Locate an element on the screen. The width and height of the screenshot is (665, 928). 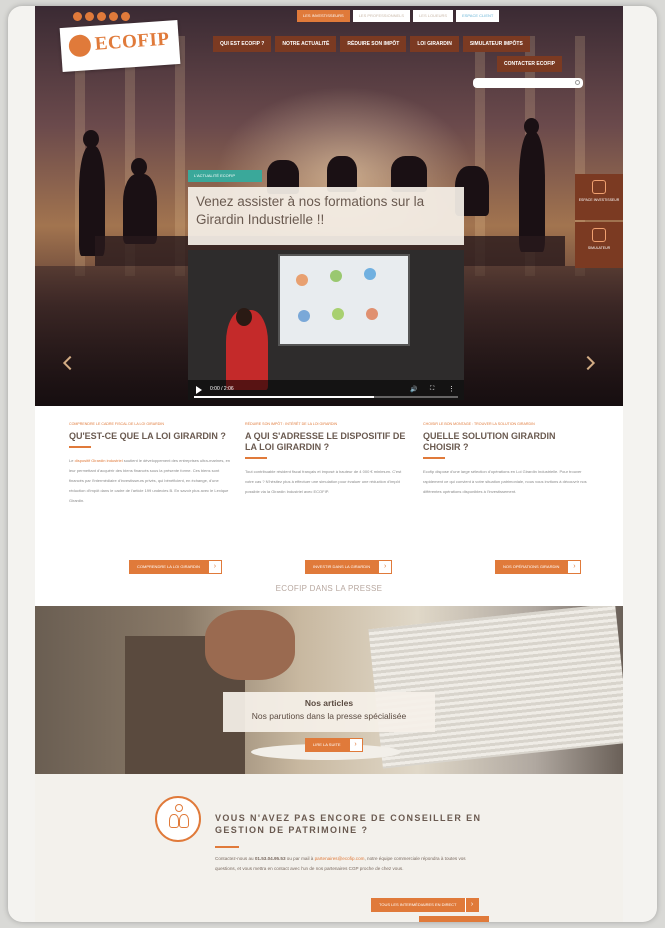
operations-button: NOS OPÉRATIONS GIRARDIN › is located at coordinates (538, 567).